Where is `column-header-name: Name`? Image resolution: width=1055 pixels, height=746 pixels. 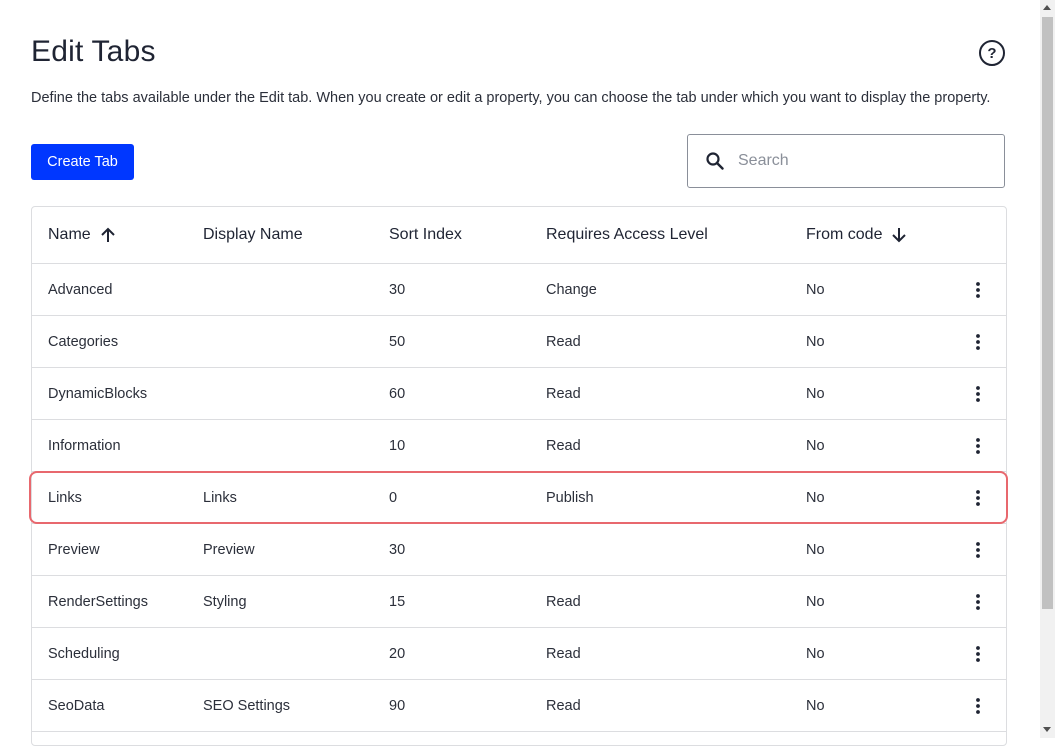
column-header-name: Name is located at coordinates (82, 235).